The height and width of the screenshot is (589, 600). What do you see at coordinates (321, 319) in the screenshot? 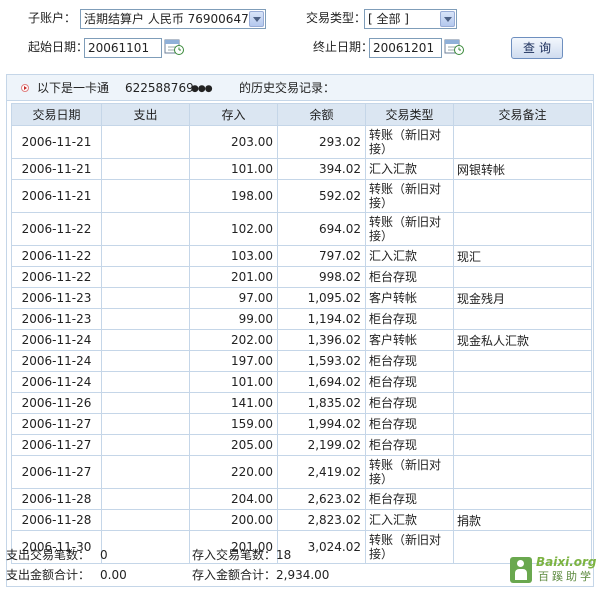
I see `cell-balance: 1,194.02` at bounding box center [321, 319].